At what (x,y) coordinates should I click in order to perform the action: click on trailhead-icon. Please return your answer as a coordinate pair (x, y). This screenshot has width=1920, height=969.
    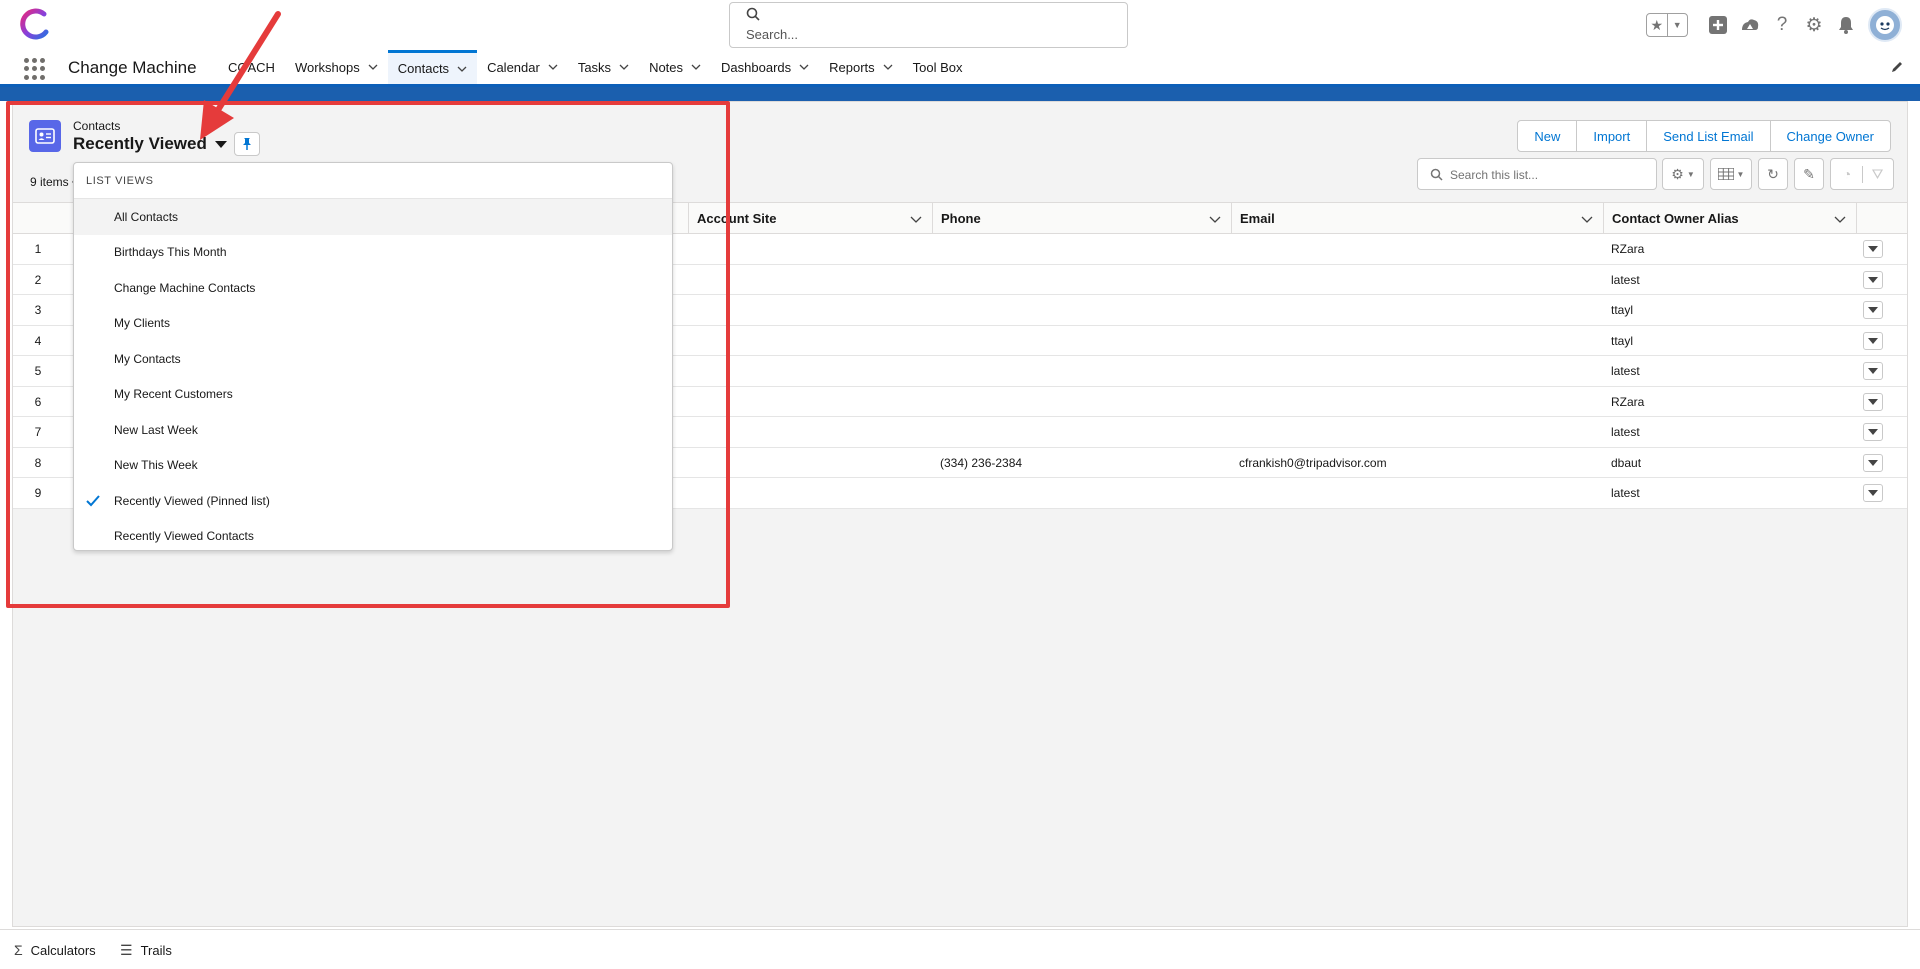
    Looking at the image, I should click on (1750, 25).